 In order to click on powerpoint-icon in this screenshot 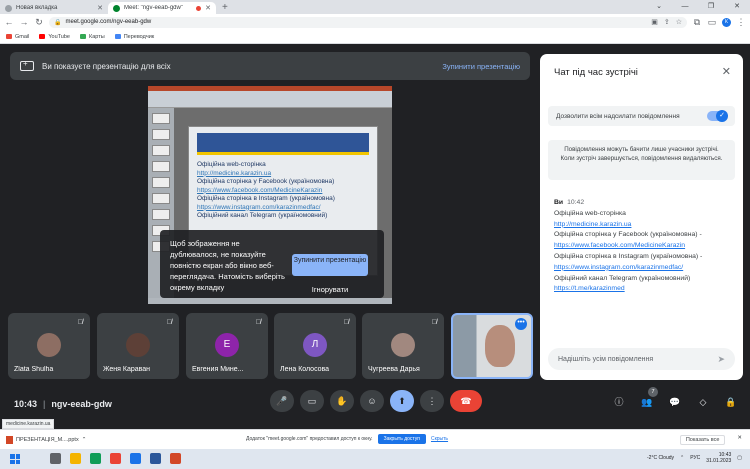, I will do `click(175, 458)`.